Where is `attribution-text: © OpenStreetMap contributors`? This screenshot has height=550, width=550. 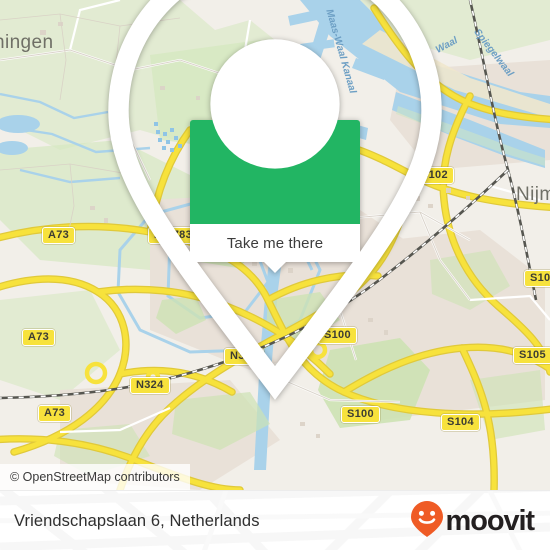
attribution-text: © OpenStreetMap contributors is located at coordinates (95, 477).